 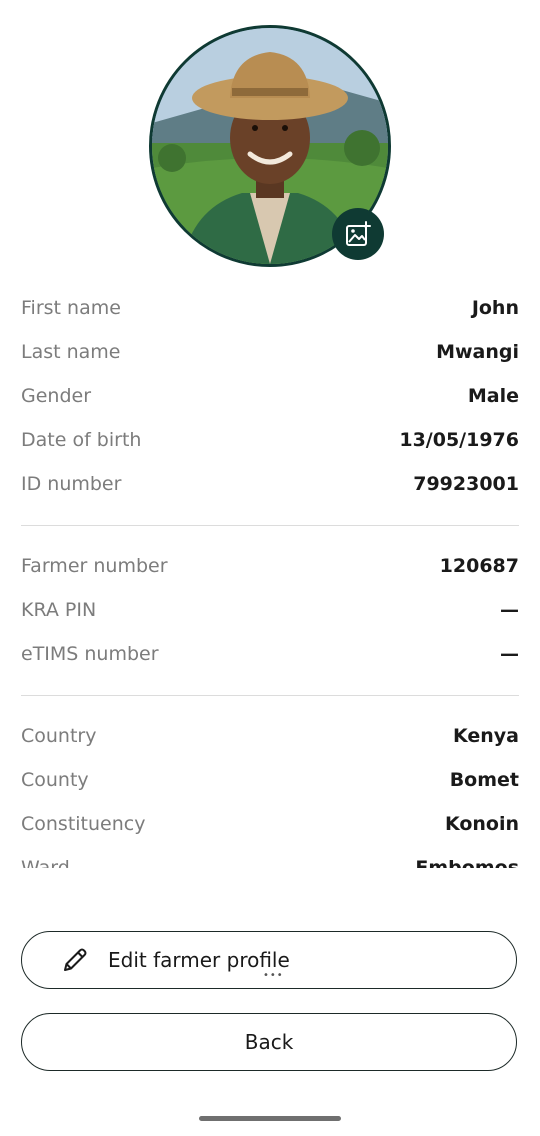 I want to click on avatar-container, so click(x=270, y=146).